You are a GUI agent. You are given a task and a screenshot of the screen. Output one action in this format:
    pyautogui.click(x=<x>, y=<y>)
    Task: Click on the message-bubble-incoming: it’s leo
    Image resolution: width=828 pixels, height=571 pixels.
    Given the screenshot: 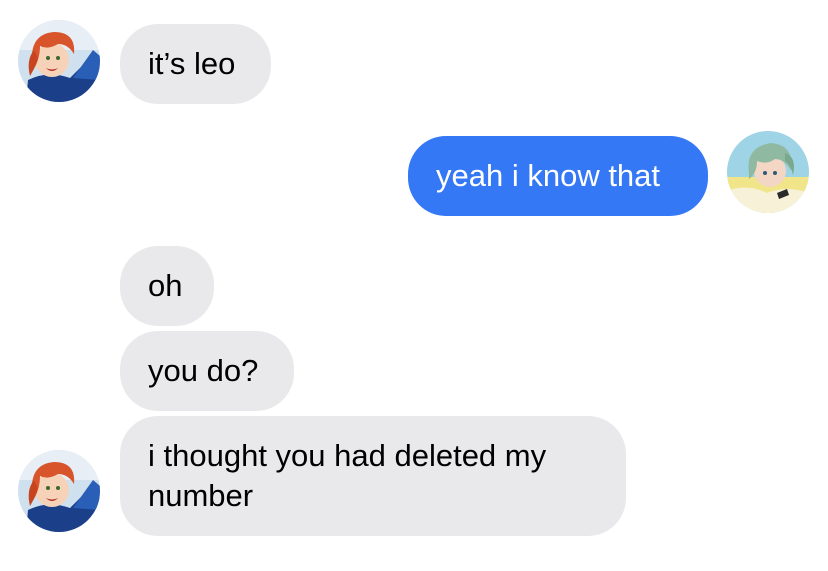 What is the action you would take?
    pyautogui.click(x=195, y=64)
    